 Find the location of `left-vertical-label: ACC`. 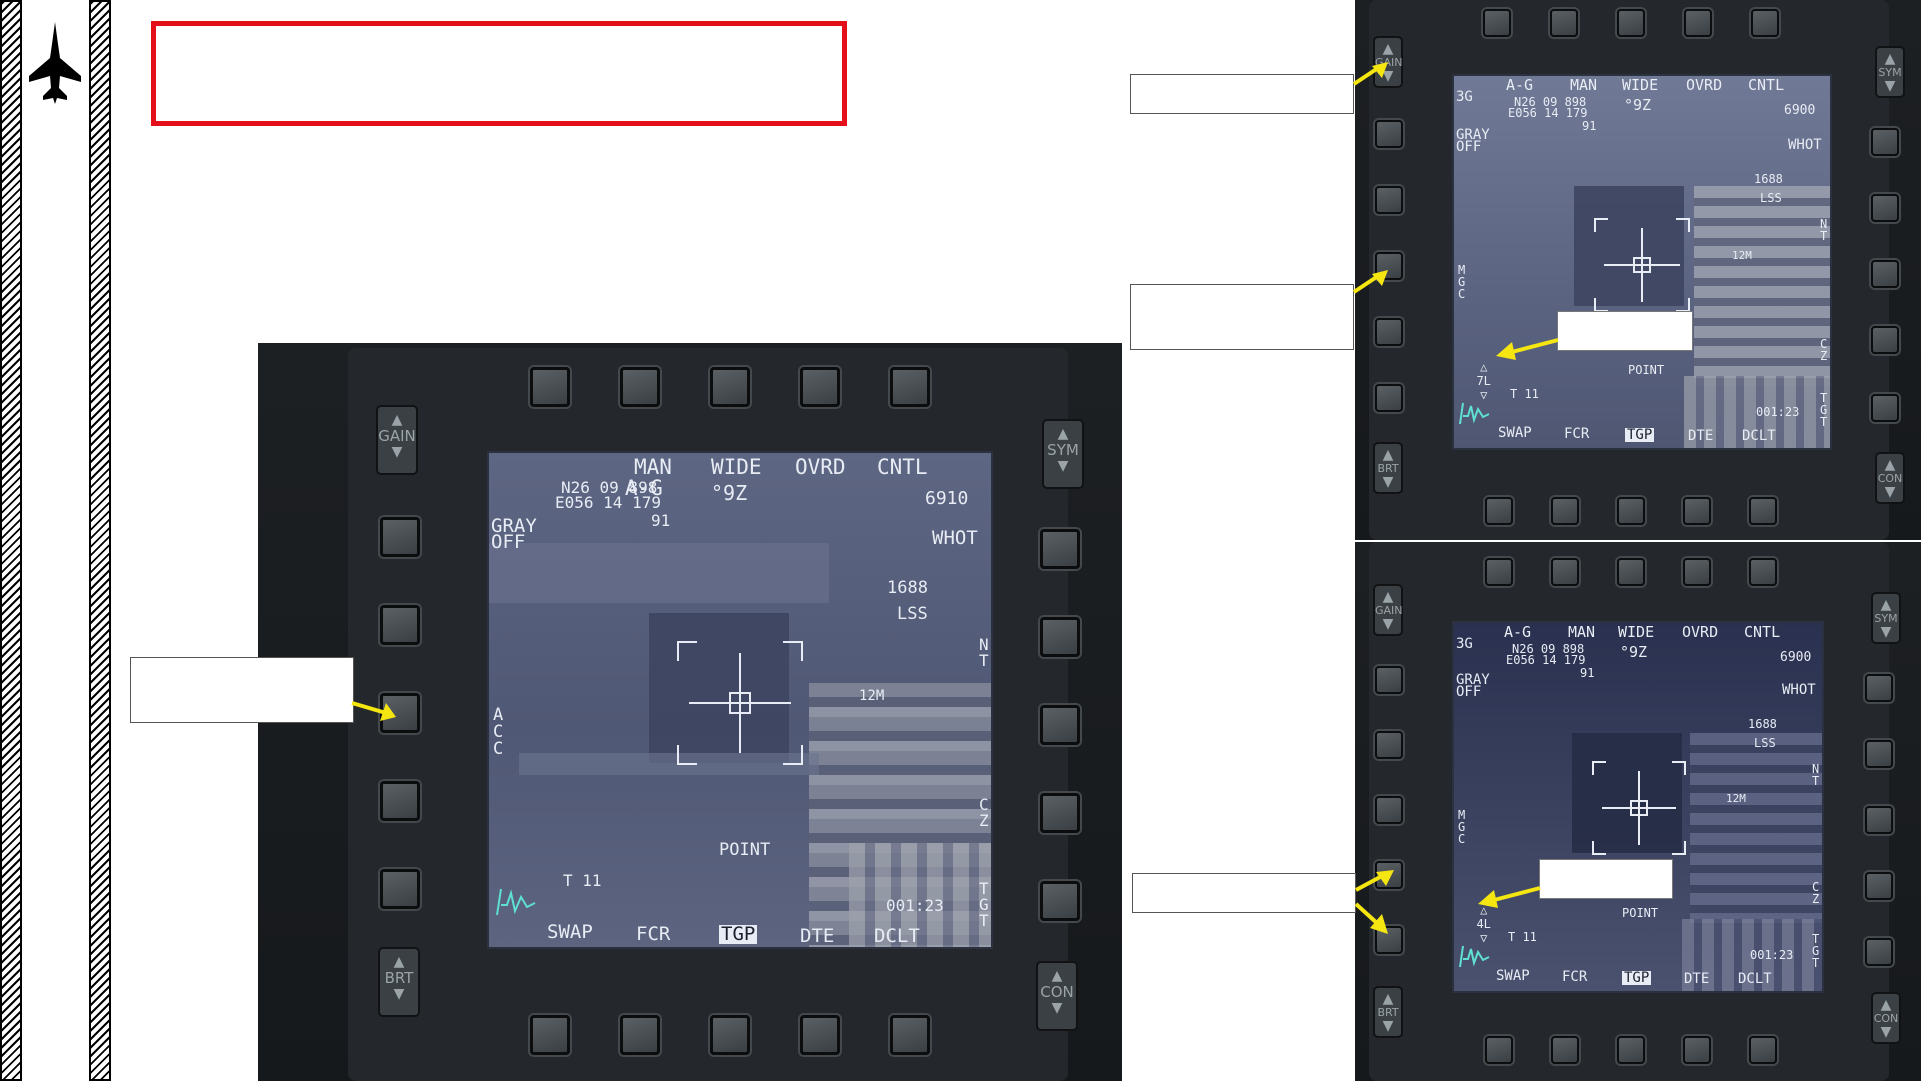

left-vertical-label: ACC is located at coordinates (523, 732).